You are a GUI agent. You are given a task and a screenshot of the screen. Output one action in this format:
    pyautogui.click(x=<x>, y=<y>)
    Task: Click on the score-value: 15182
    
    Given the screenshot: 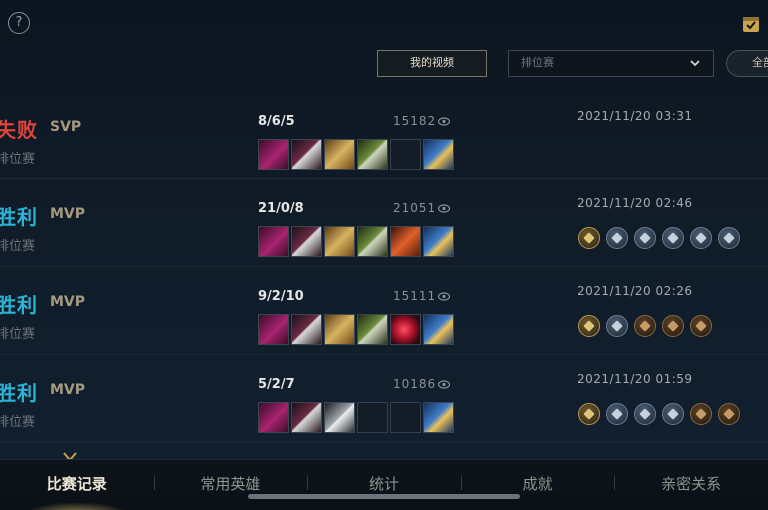 What is the action you would take?
    pyautogui.click(x=422, y=121)
    